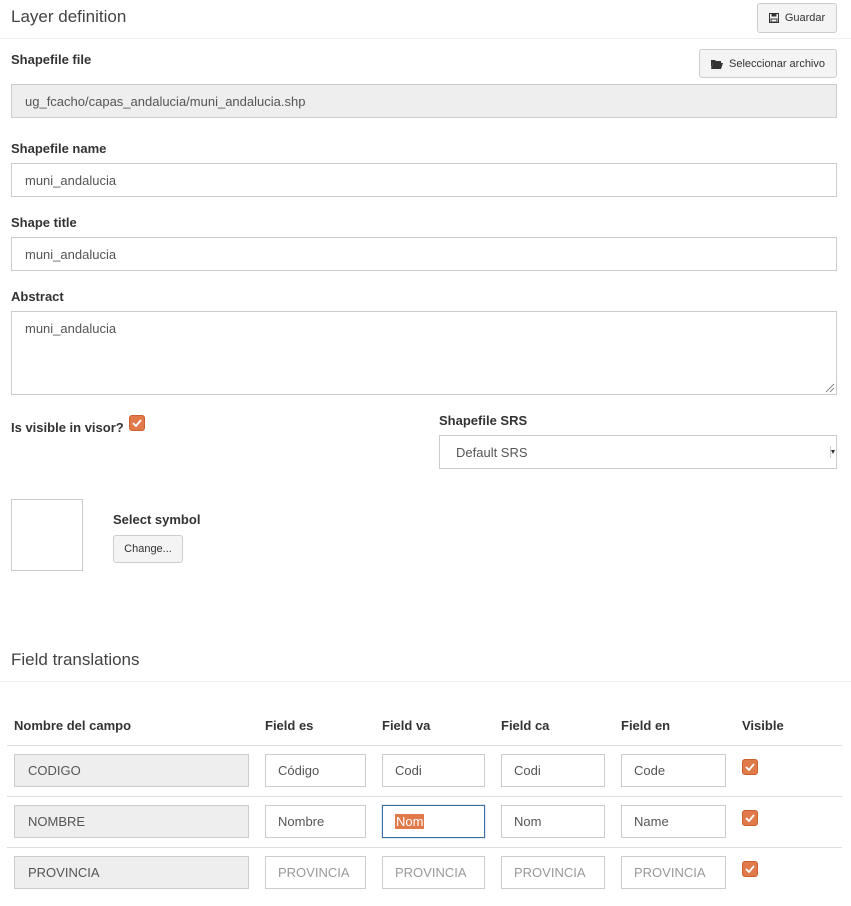 The height and width of the screenshot is (906, 851). I want to click on header: Layer definition Guardar, so click(425, 19).